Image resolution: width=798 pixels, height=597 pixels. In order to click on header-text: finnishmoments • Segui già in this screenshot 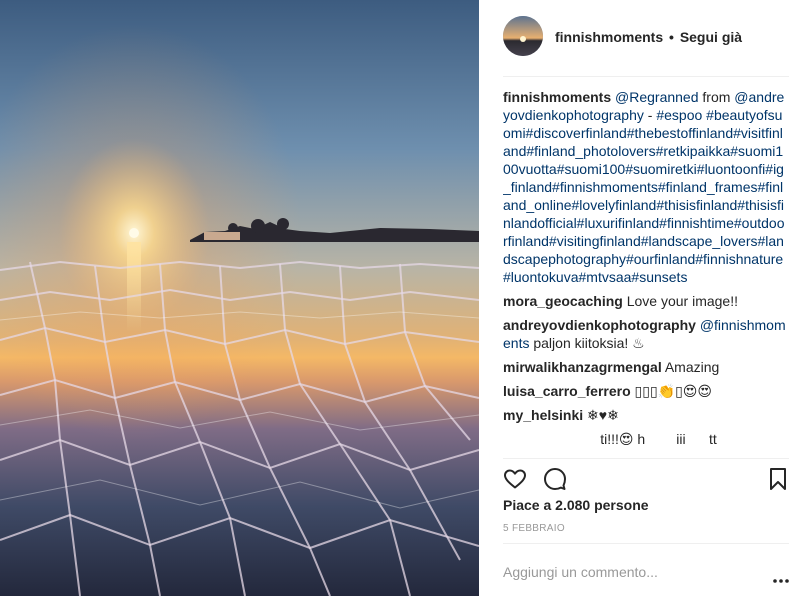, I will do `click(648, 37)`.